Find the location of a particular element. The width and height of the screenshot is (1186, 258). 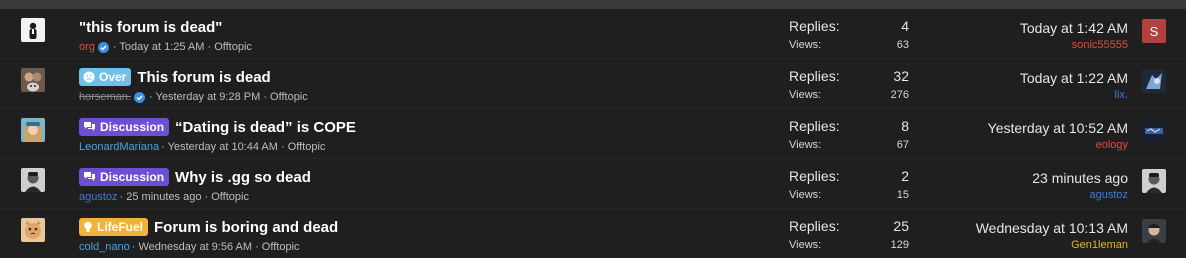

thread-title: Why is .gg so dead is located at coordinates (243, 177).